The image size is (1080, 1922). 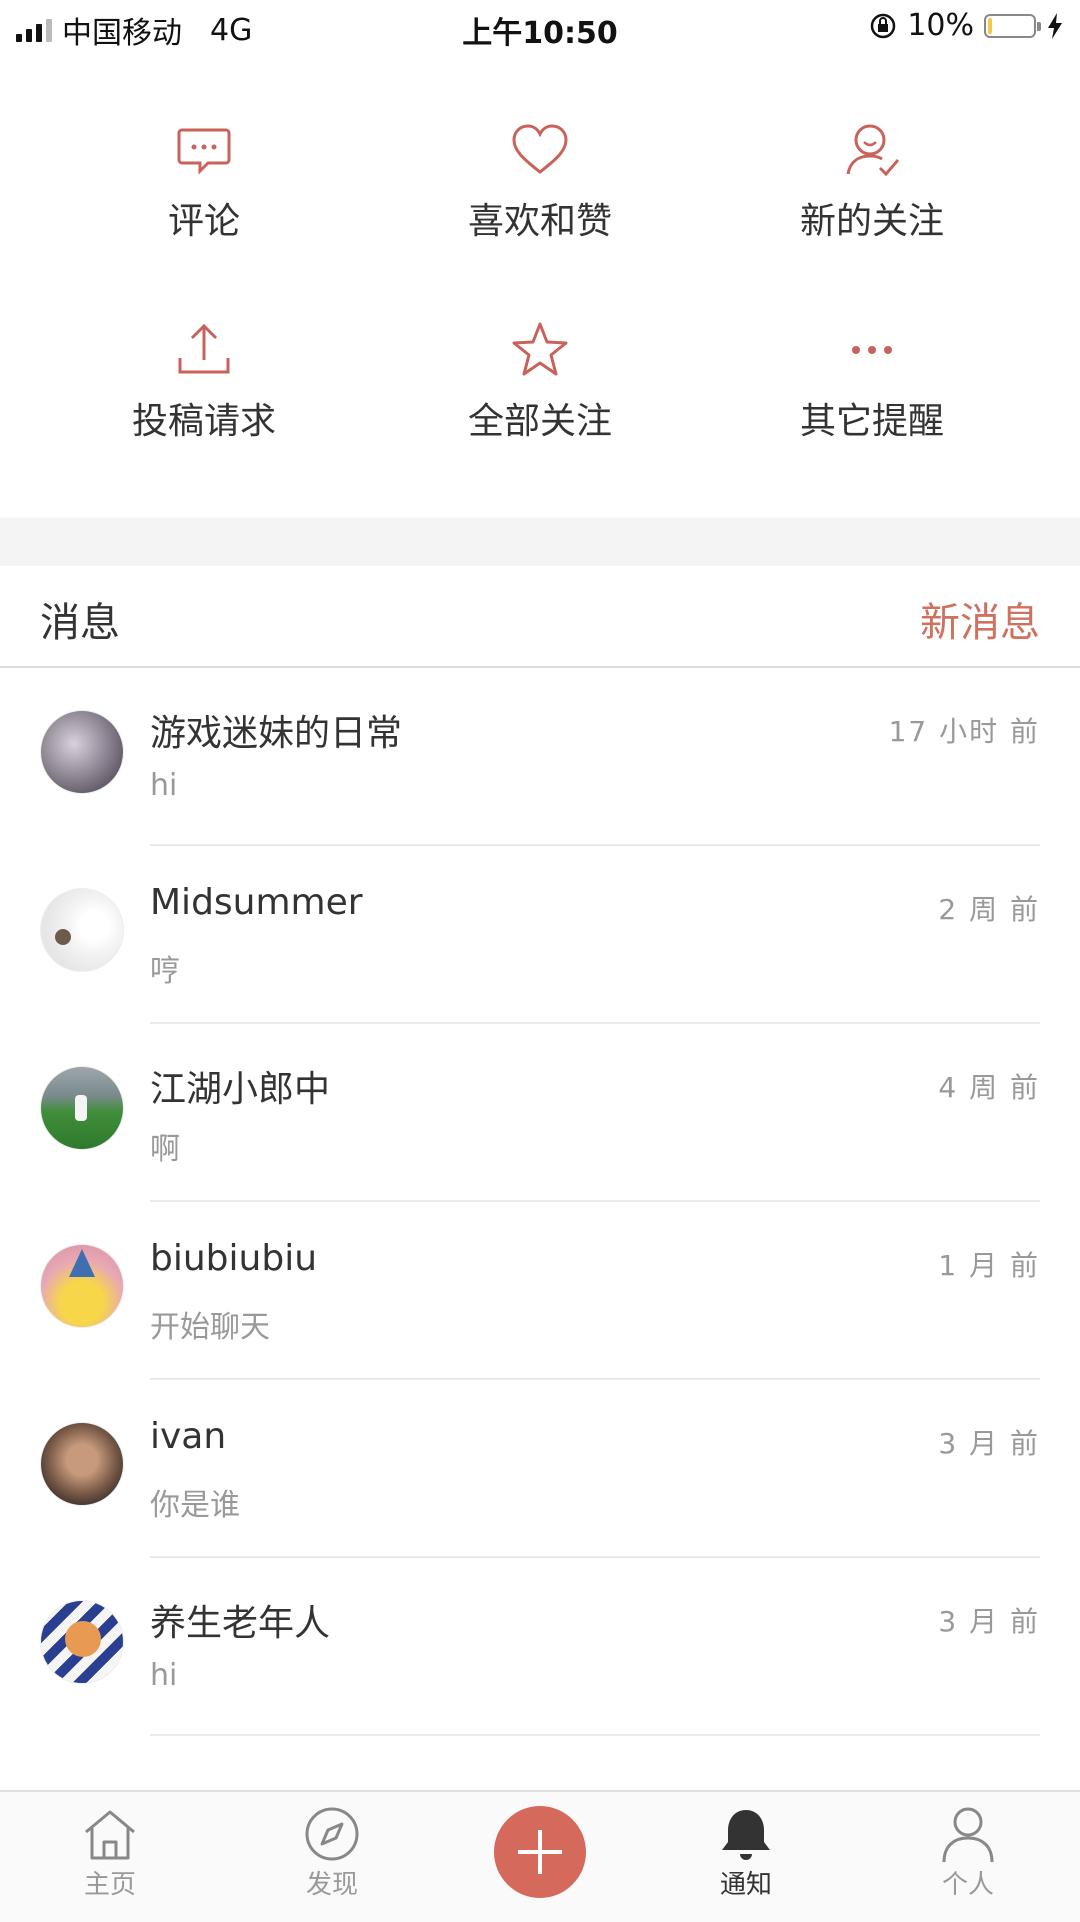 What do you see at coordinates (203, 221) in the screenshot?
I see `grid-label: 评论` at bounding box center [203, 221].